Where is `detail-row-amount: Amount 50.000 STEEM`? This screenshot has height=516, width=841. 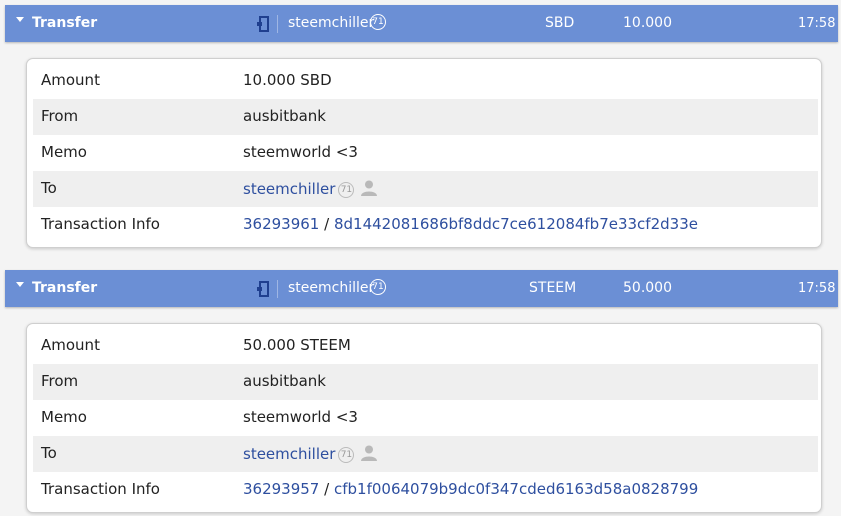 detail-row-amount: Amount 50.000 STEEM is located at coordinates (425, 346).